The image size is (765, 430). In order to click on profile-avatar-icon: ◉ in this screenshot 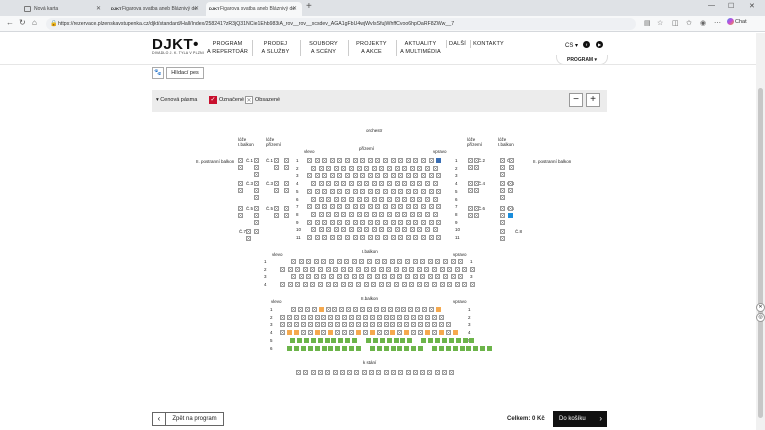, I will do `click(703, 23)`.